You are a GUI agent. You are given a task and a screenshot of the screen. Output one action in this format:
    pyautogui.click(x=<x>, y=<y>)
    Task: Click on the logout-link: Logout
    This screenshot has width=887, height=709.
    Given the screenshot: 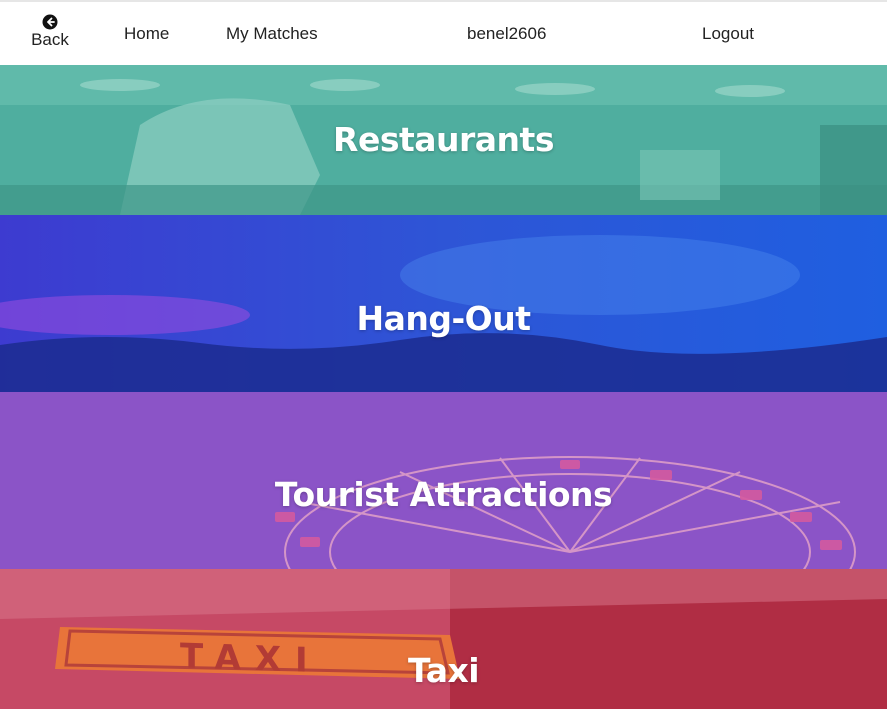 What is the action you would take?
    pyautogui.click(x=728, y=34)
    